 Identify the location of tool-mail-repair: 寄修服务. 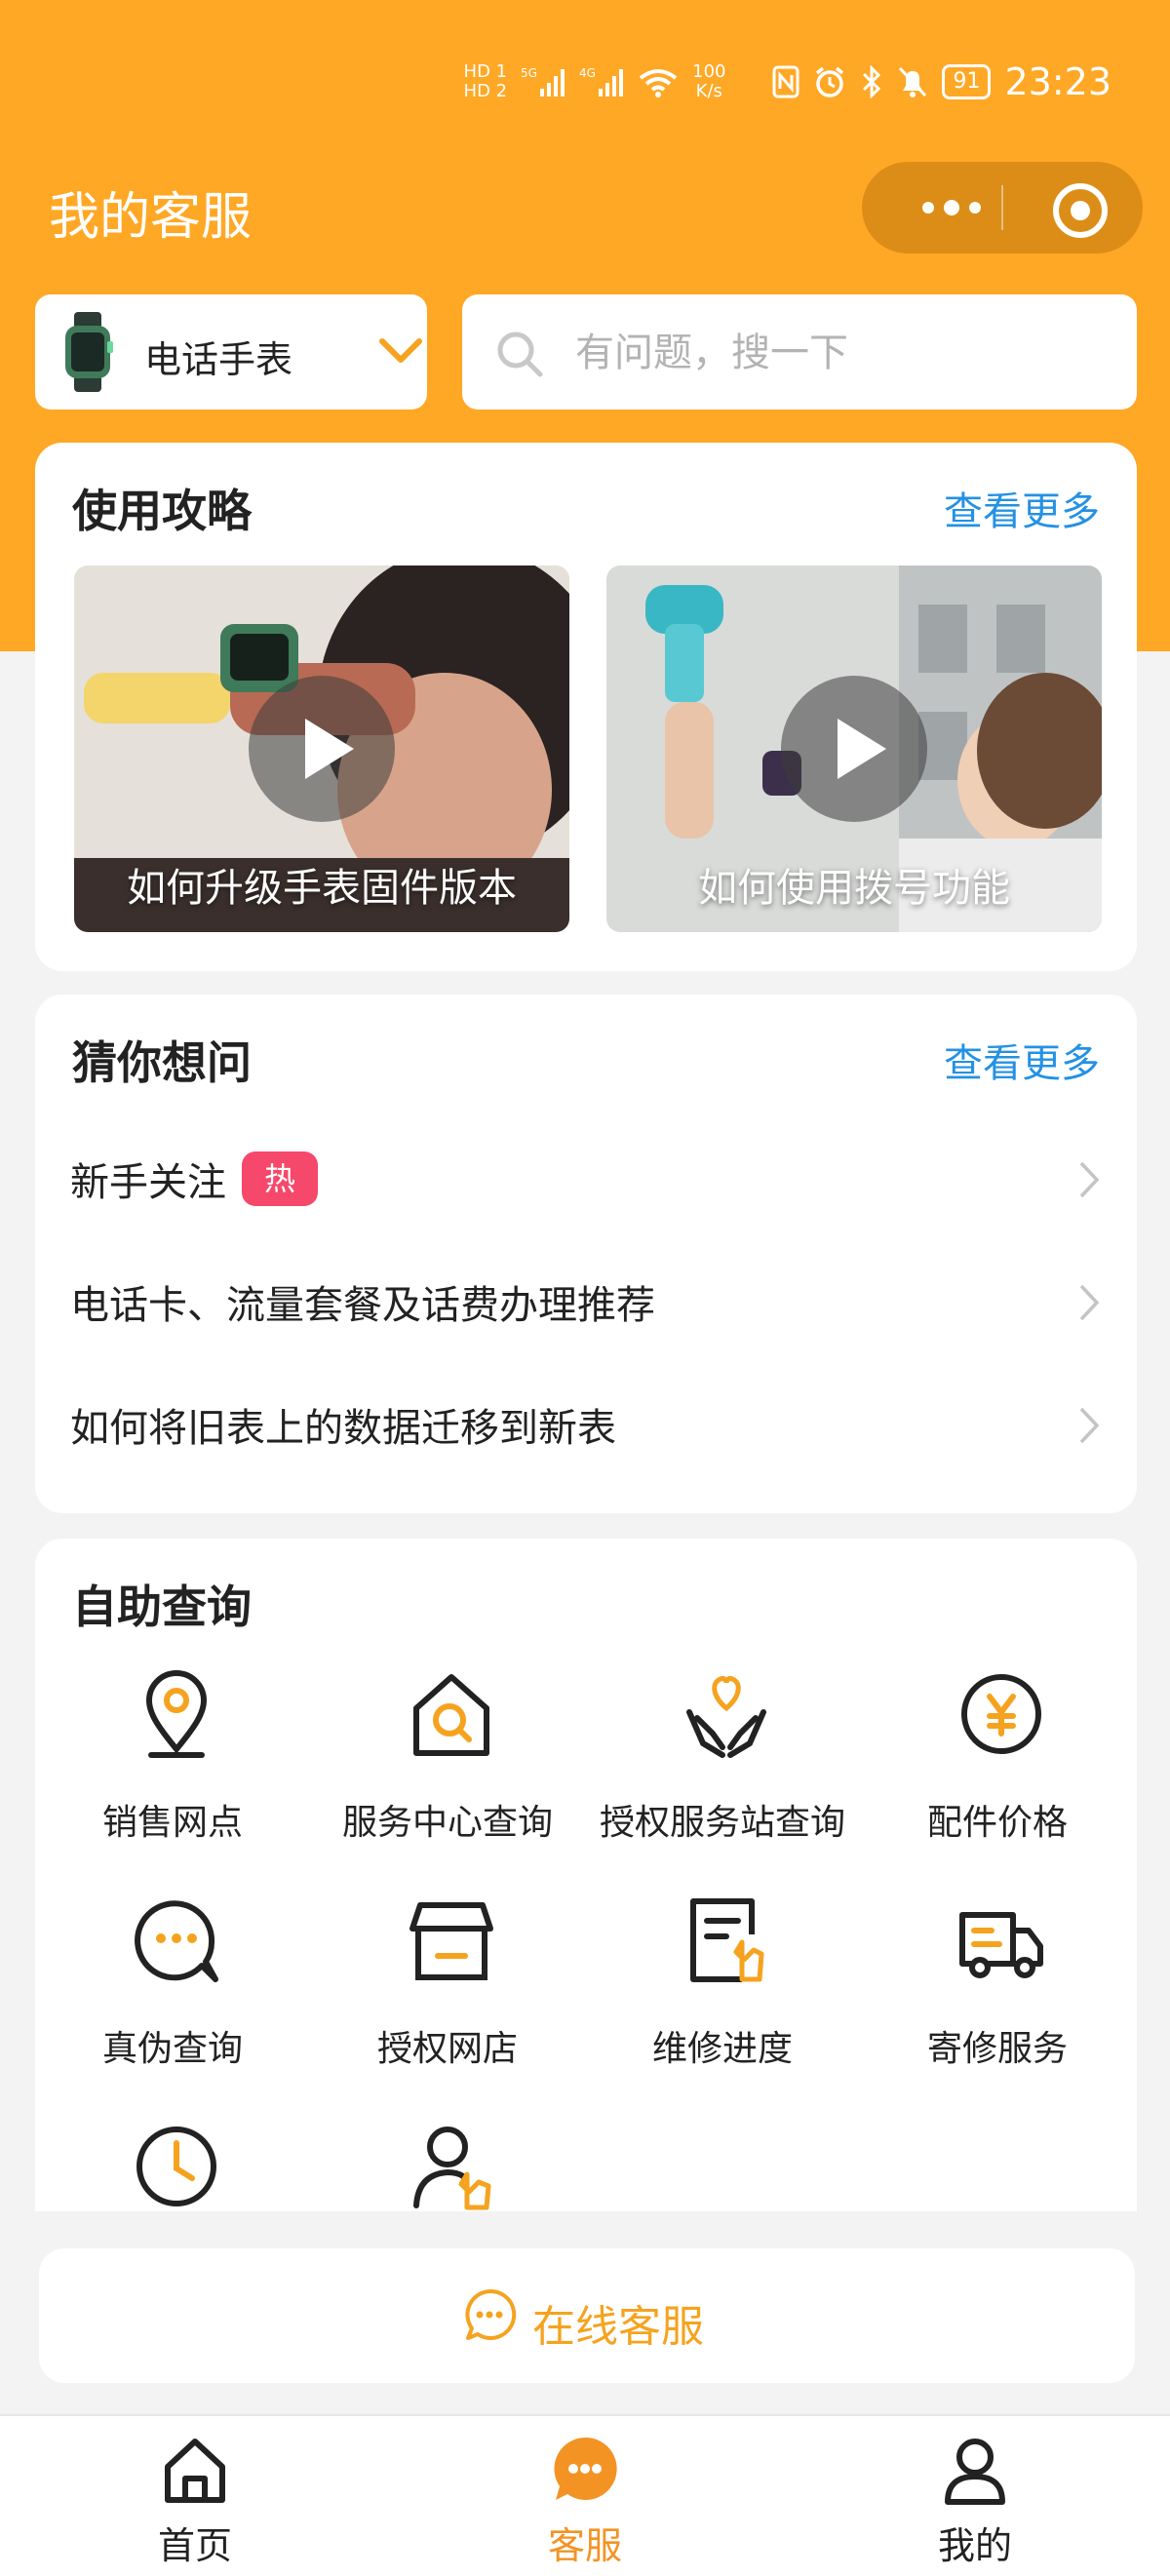
(997, 1992).